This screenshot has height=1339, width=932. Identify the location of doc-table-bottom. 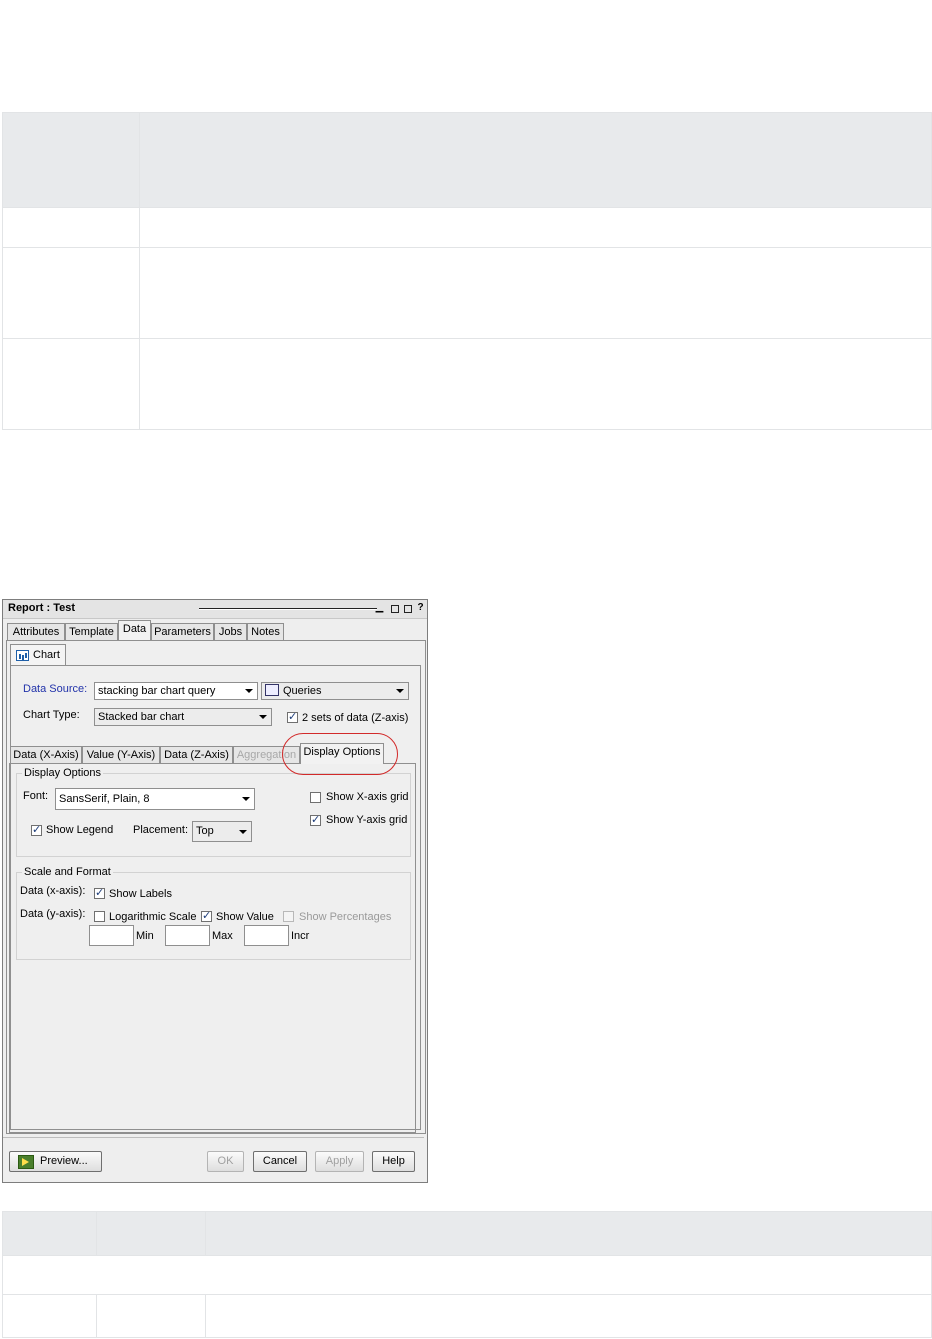
(467, 1274).